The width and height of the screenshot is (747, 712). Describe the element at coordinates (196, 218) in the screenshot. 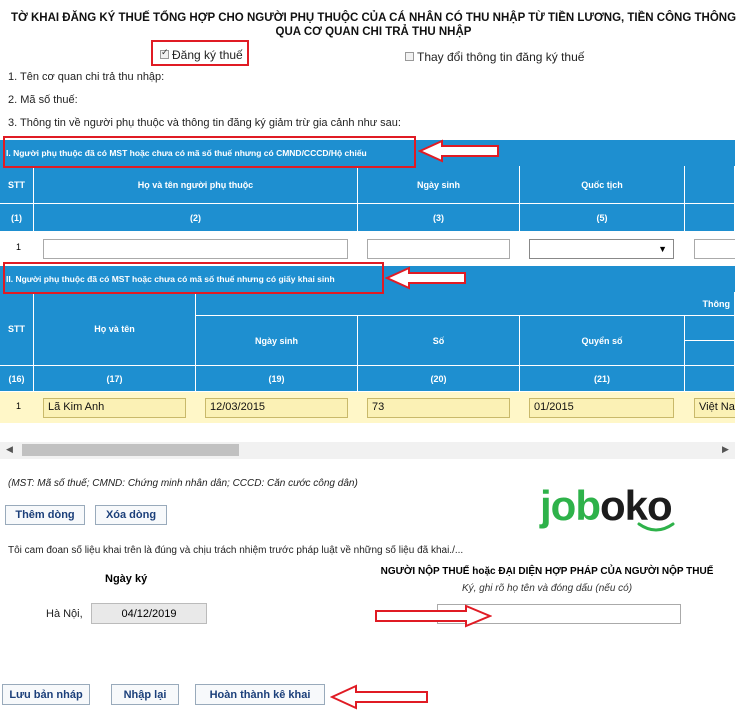

I see `s1-code-name: (2)` at that location.